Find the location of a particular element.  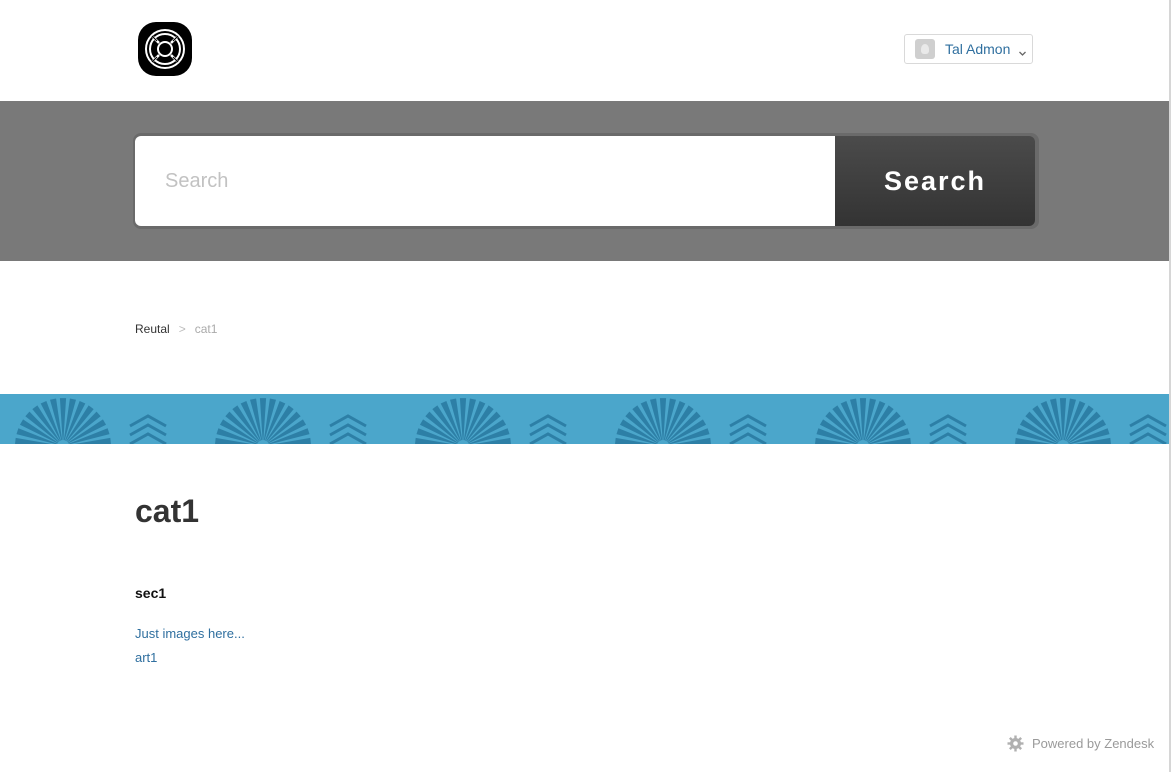

search-form: Search is located at coordinates (586, 181).